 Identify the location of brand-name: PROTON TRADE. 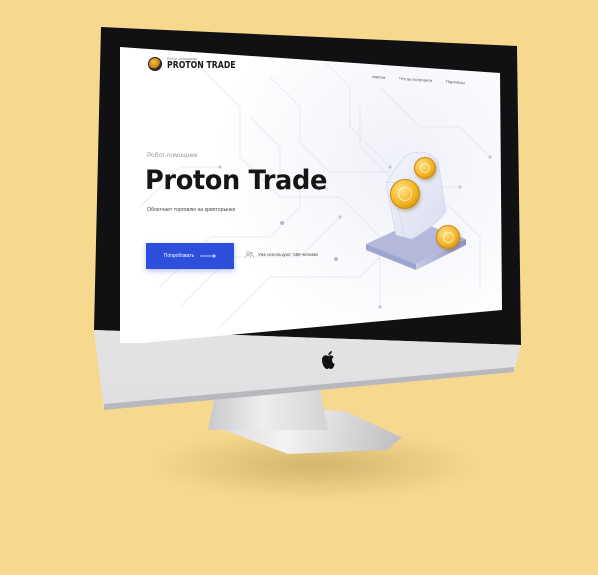
(201, 65).